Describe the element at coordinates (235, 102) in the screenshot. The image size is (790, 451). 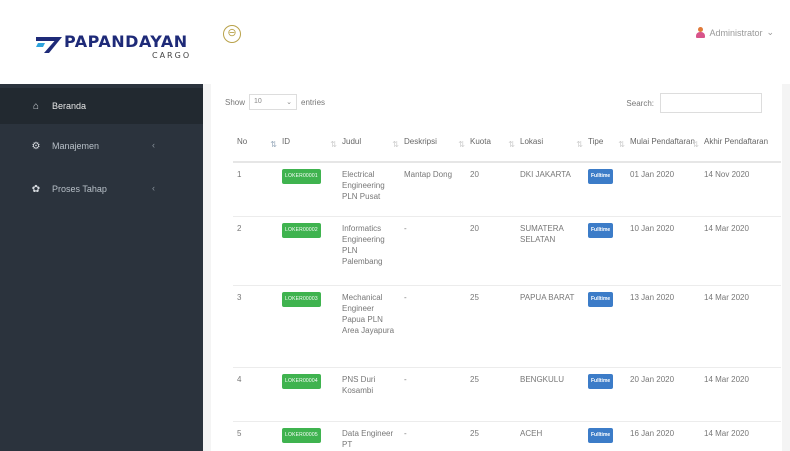
I see `show-label: Show` at that location.